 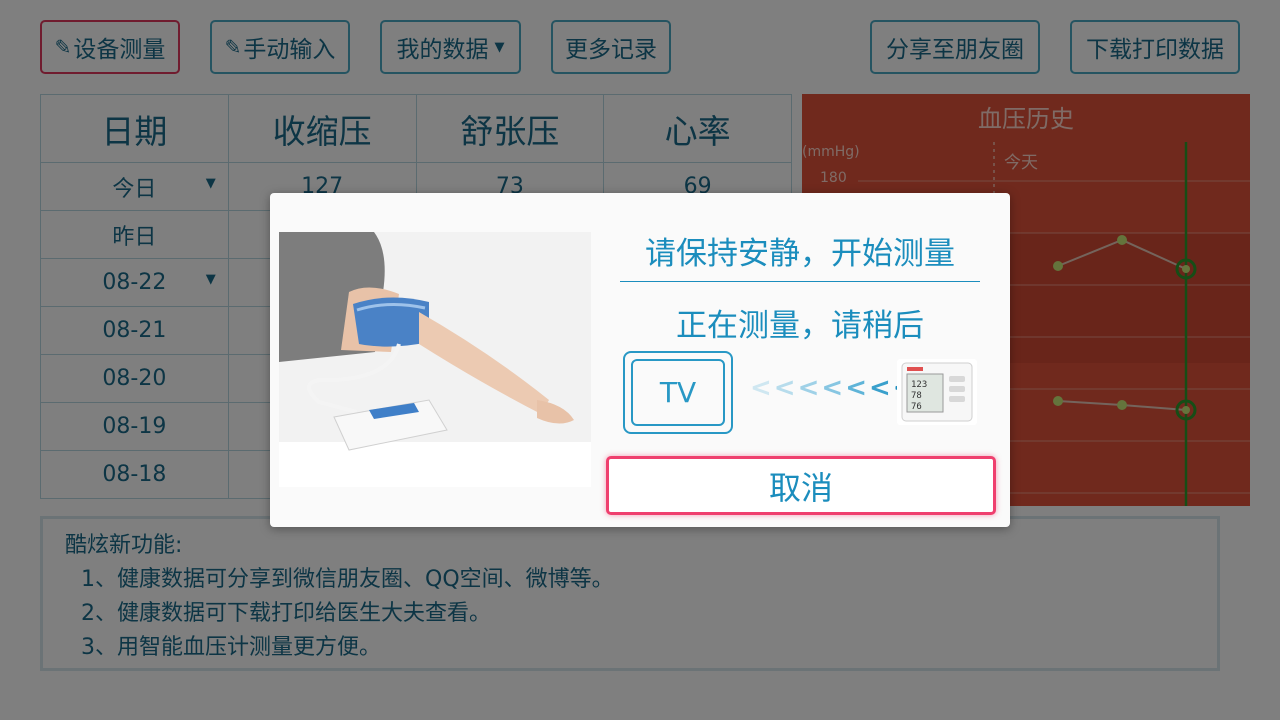 What do you see at coordinates (800, 254) in the screenshot?
I see `dialog-title: 请保持安静，开始测量` at bounding box center [800, 254].